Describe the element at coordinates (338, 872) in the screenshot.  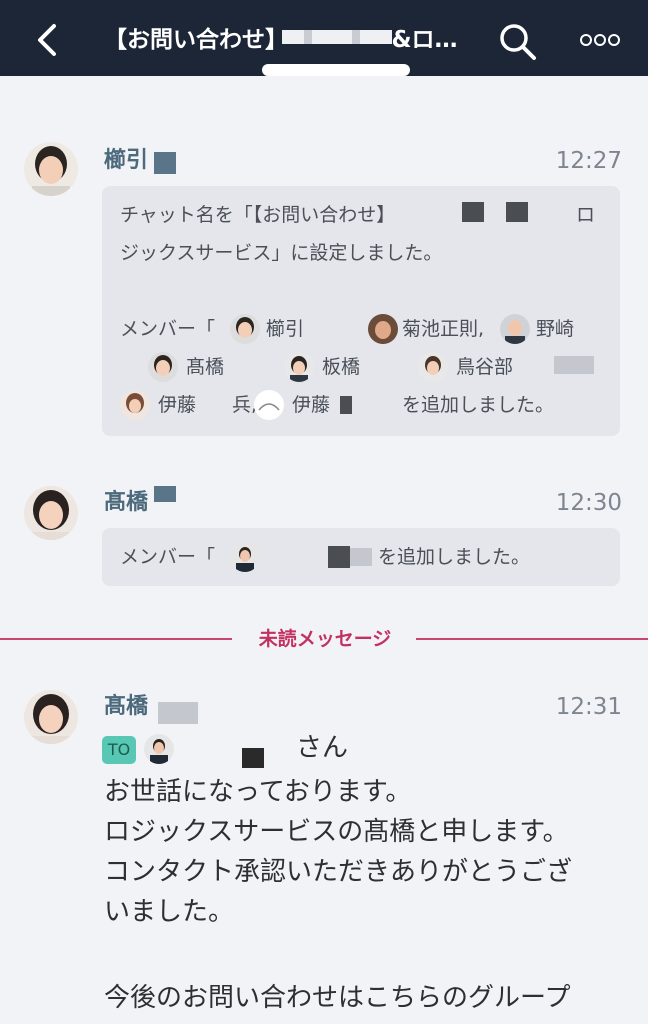
I see `message-line: コンタクト承認いただきありがとうござ` at that location.